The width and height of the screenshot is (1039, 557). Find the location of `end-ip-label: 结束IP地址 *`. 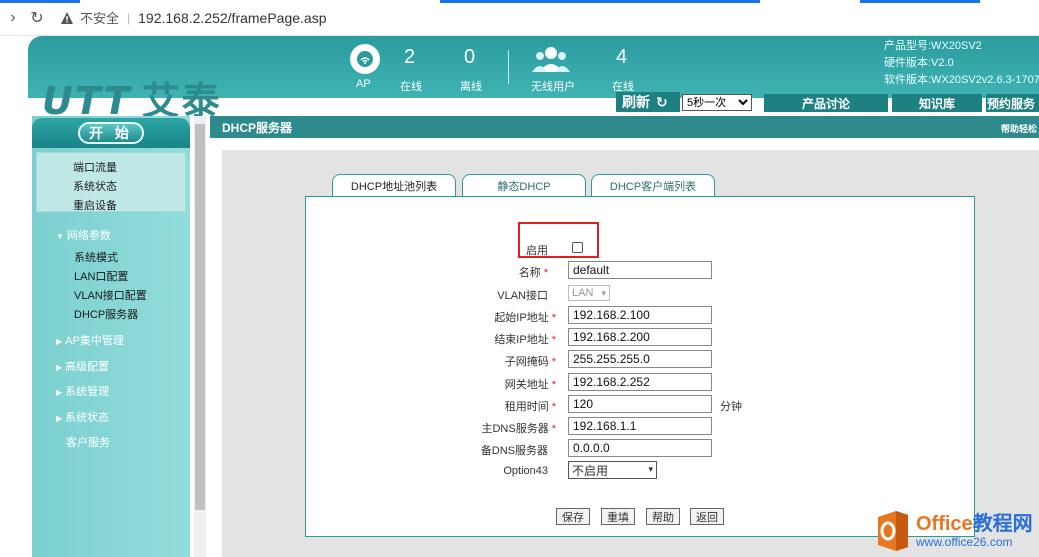

end-ip-label: 结束IP地址 * is located at coordinates (525, 340).